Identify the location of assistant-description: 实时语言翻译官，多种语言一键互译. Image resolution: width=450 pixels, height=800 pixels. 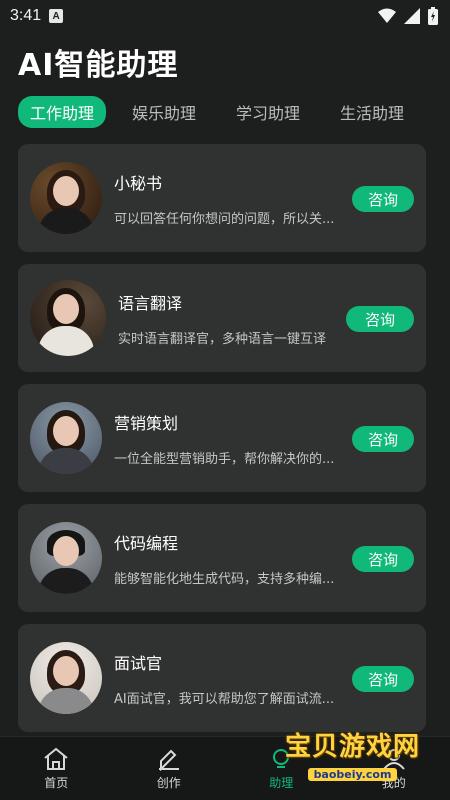
(222, 339).